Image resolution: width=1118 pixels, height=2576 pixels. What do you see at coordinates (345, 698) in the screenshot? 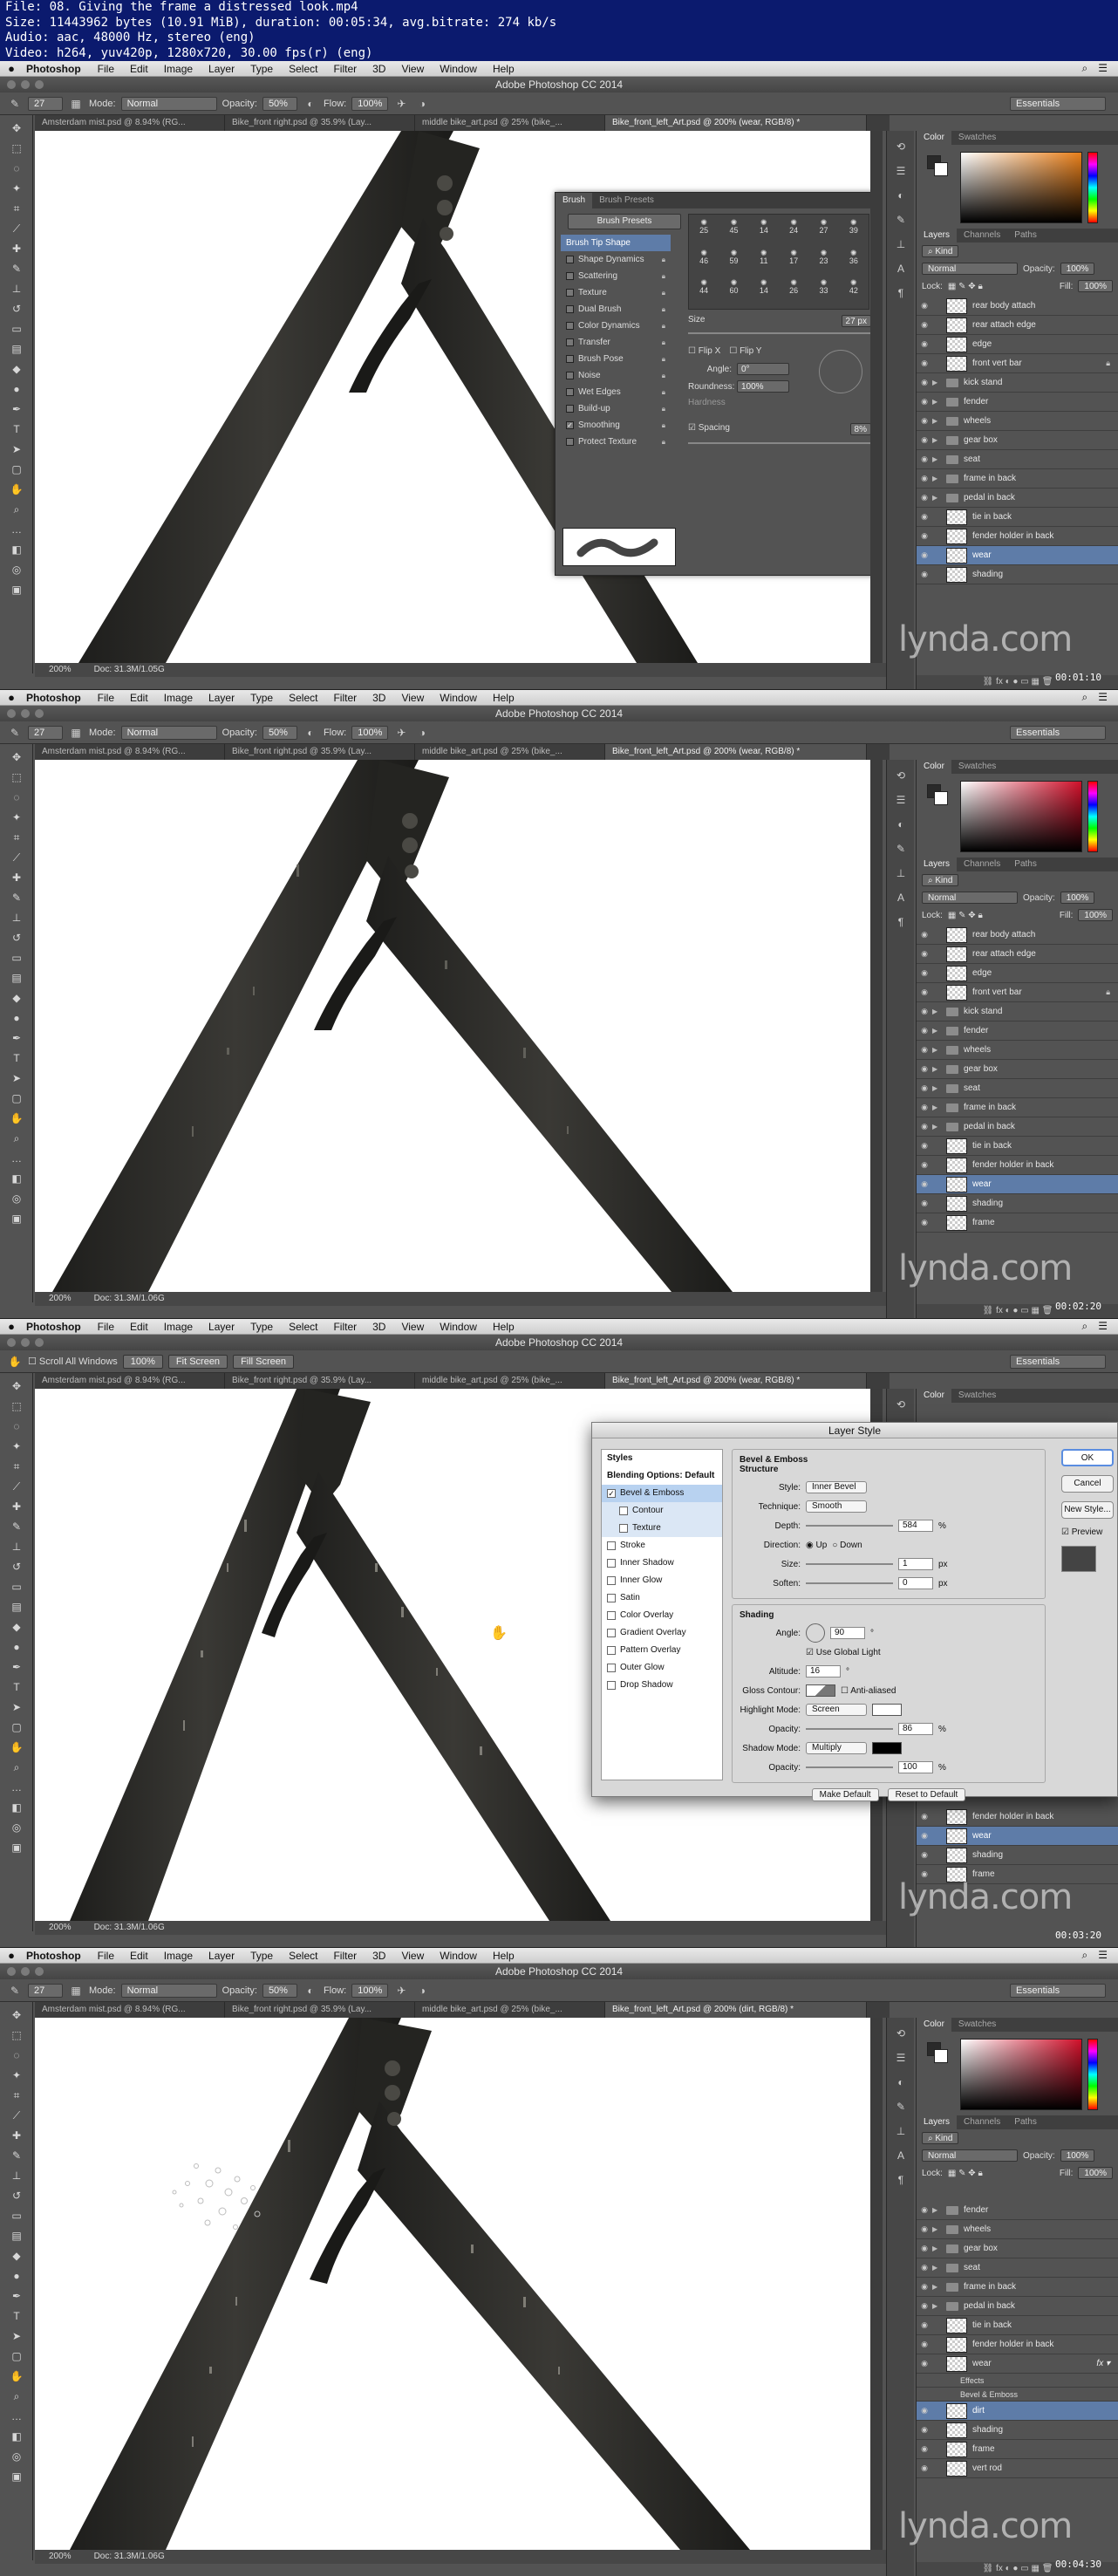
I see `menu-filter: Filter` at bounding box center [345, 698].